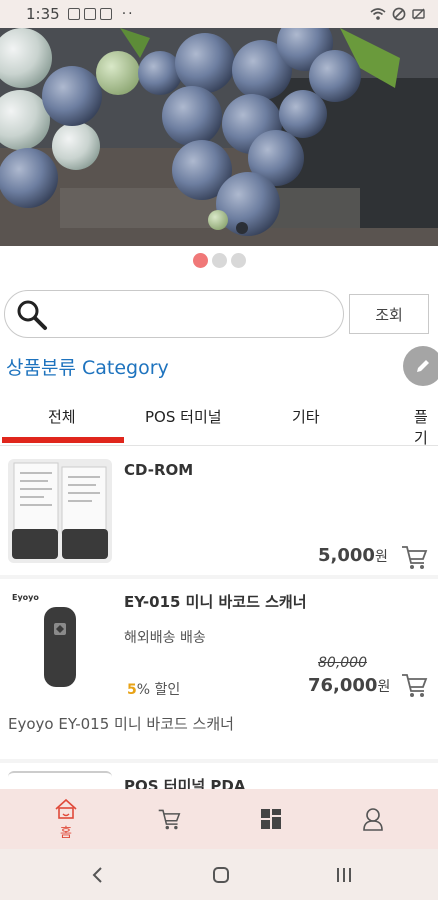  I want to click on carousel-indicators, so click(219, 260).